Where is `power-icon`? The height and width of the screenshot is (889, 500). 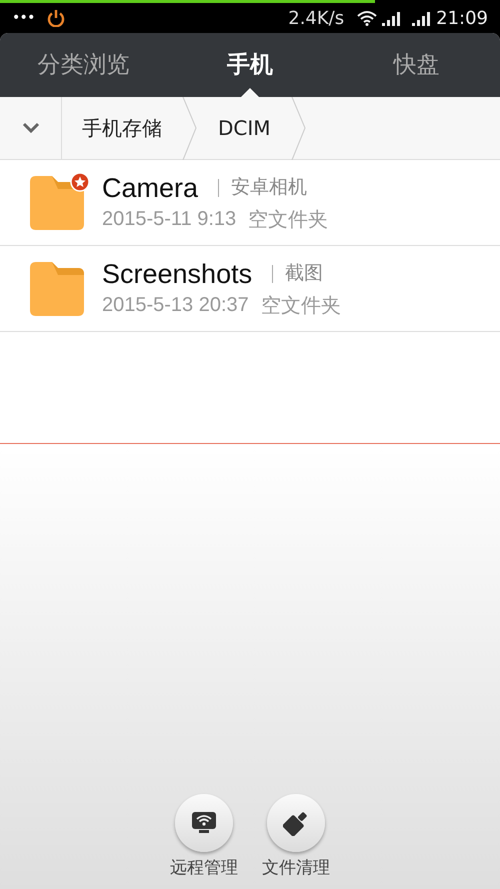
power-icon is located at coordinates (55, 18).